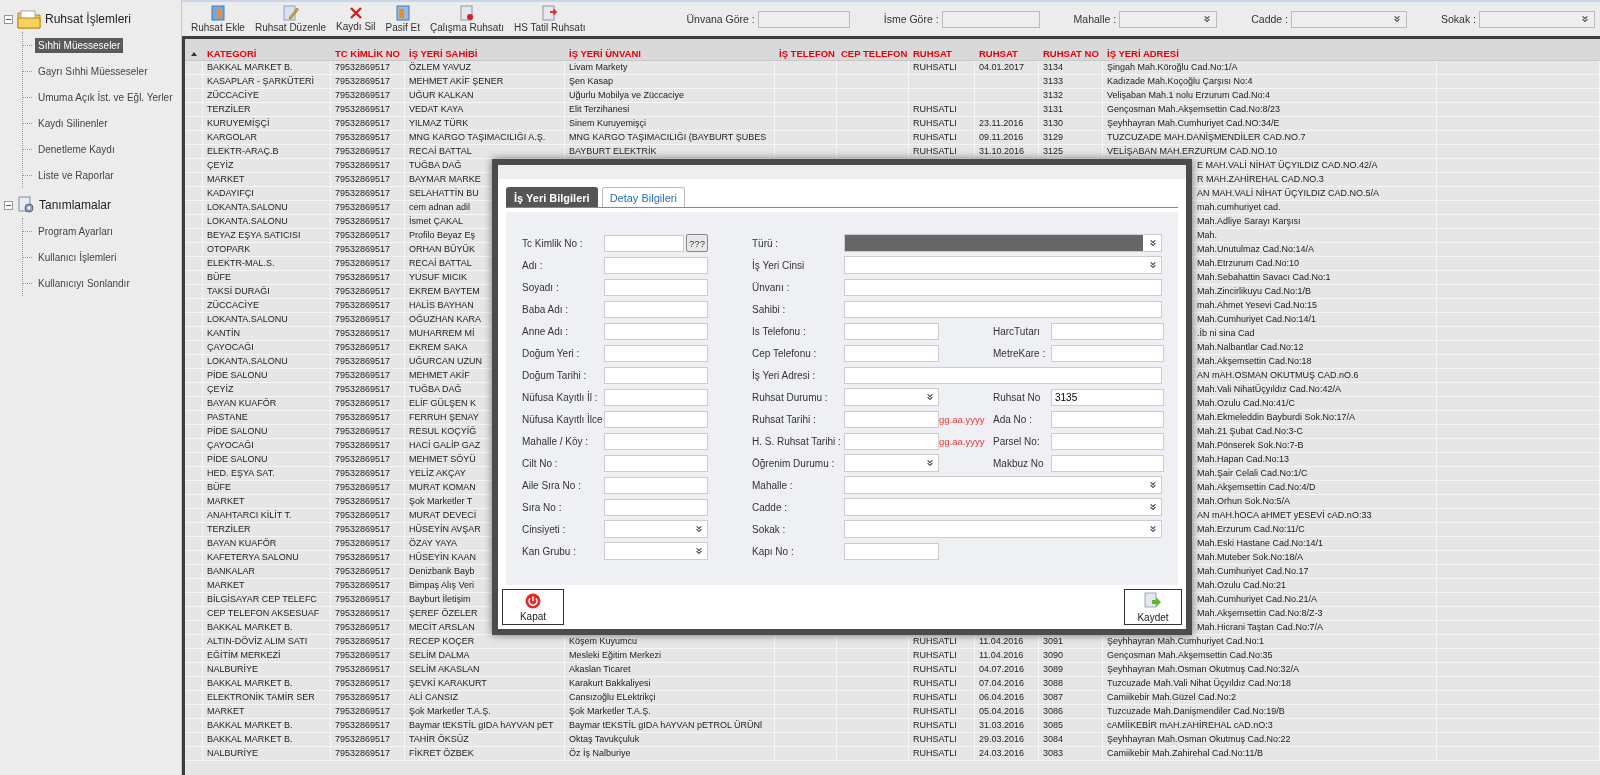 The height and width of the screenshot is (775, 1600). Describe the element at coordinates (552, 197) in the screenshot. I see `tab: İş Yeri Bilgileri` at that location.